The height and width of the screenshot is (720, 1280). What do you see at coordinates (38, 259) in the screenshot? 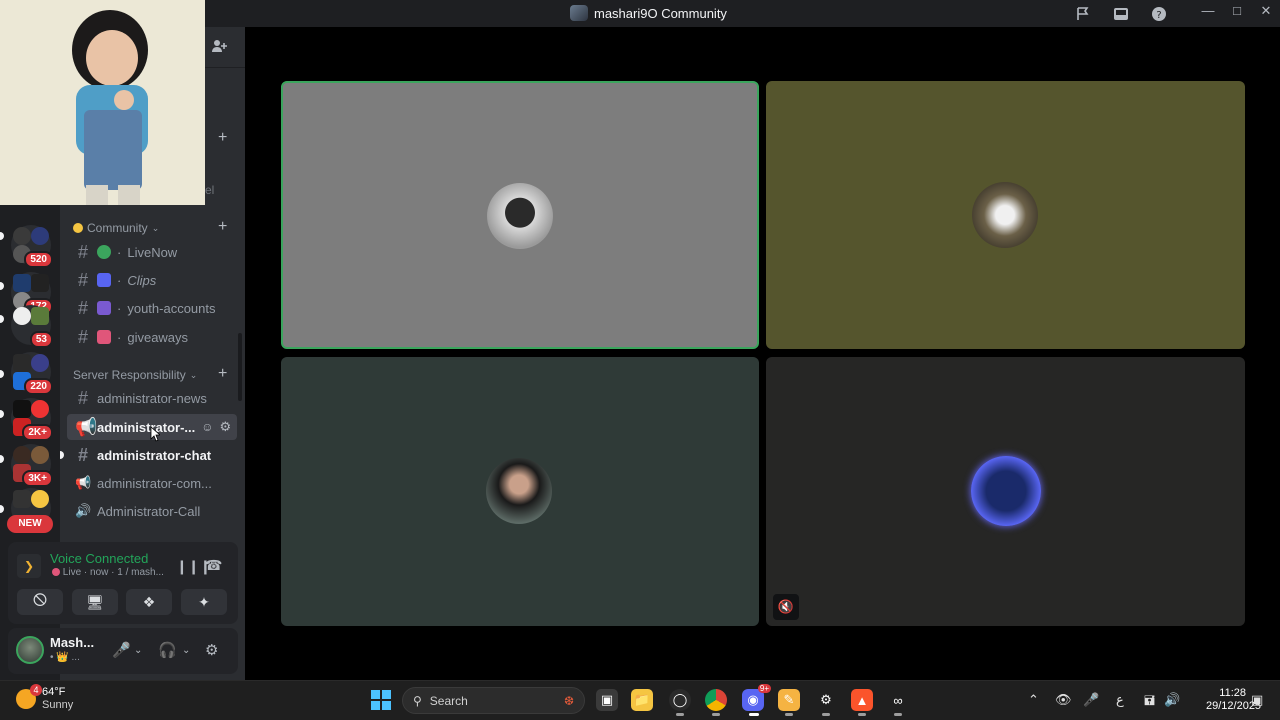
I see `server-badge: 520` at bounding box center [38, 259].